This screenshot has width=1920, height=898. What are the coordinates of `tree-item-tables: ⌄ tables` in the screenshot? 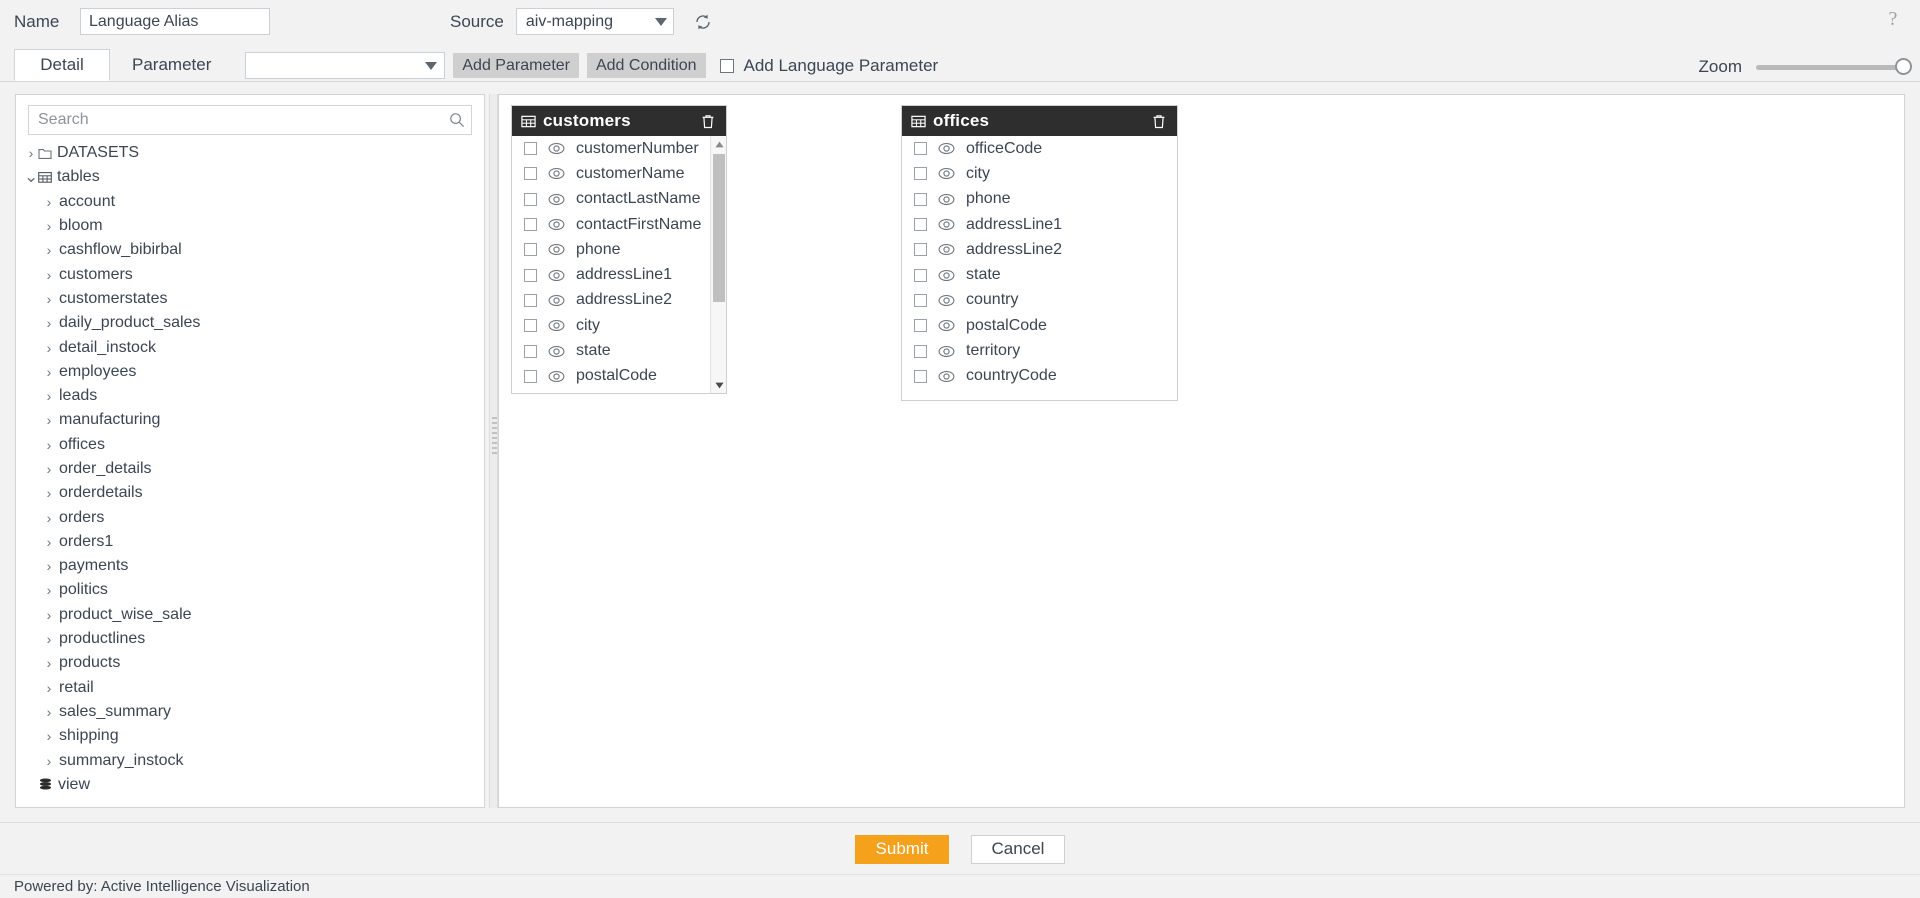 It's located at (250, 177).